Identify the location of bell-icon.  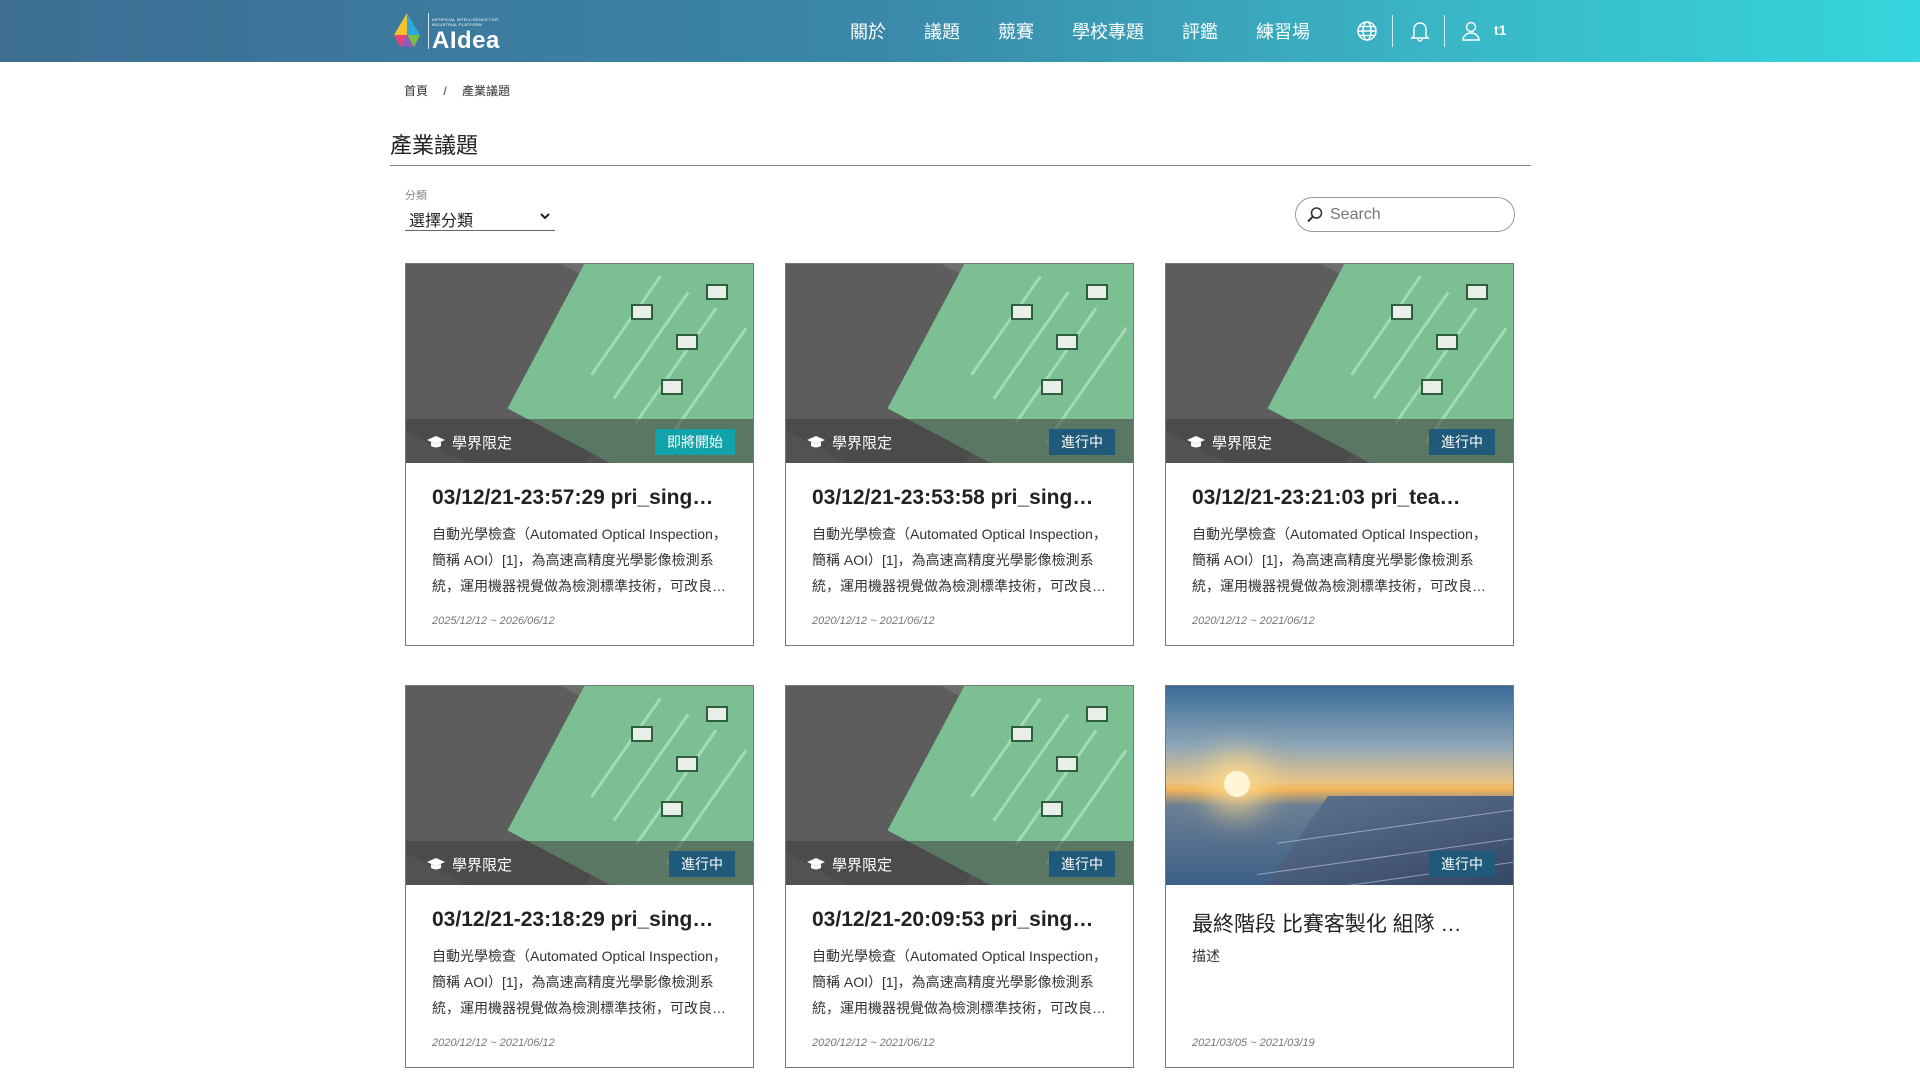
(1420, 31).